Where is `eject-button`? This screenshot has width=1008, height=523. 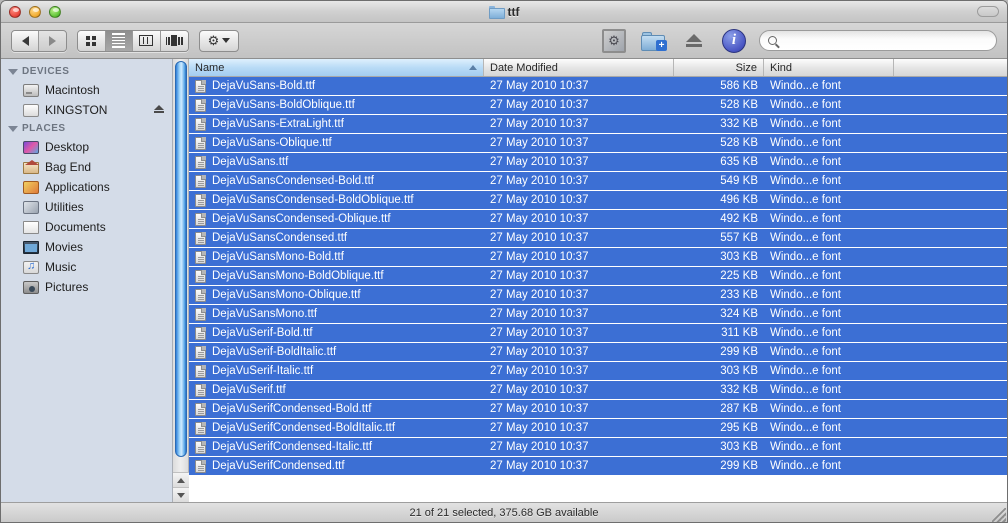
eject-button is located at coordinates (694, 41).